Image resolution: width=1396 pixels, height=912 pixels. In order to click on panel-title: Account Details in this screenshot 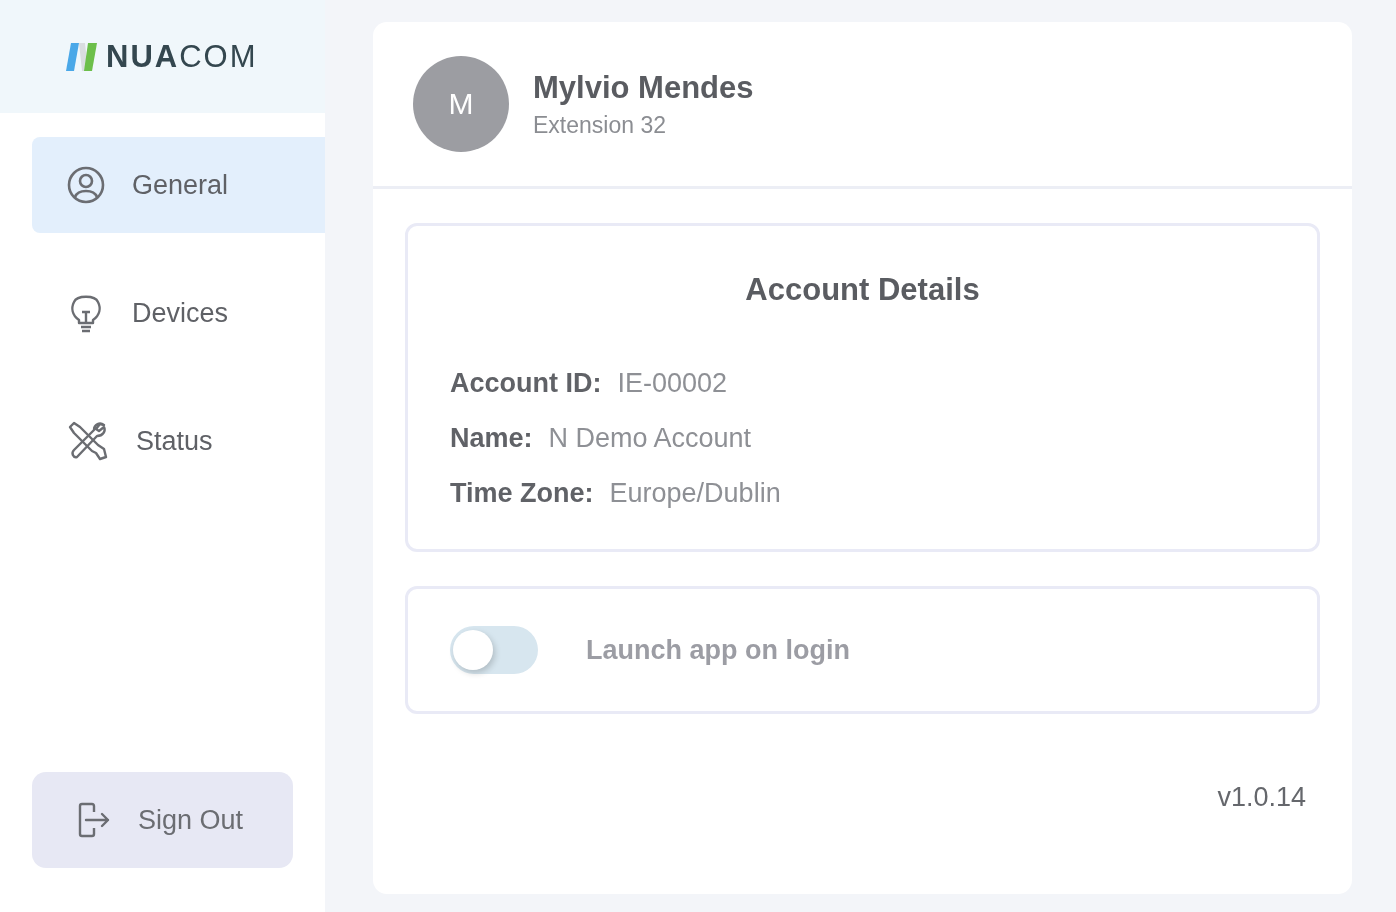, I will do `click(862, 290)`.